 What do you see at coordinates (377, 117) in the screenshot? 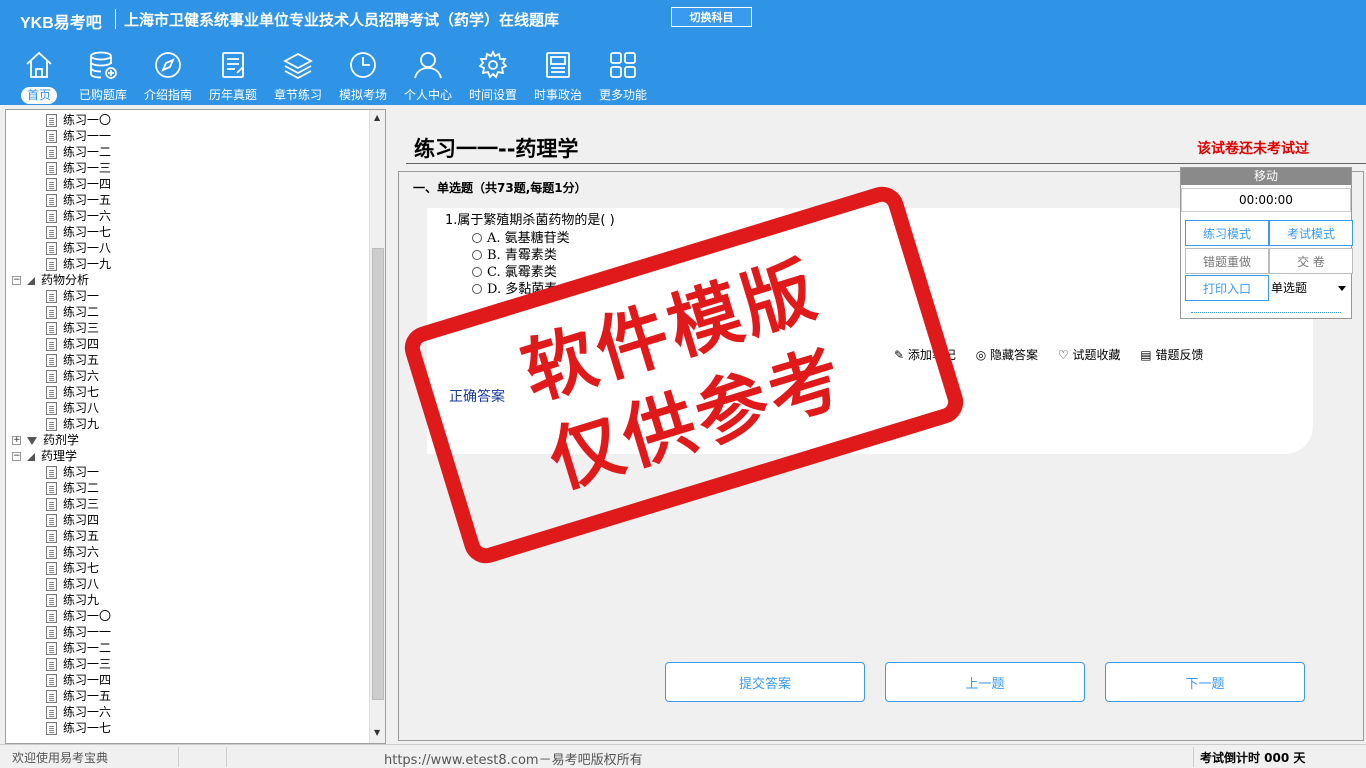
I see `scroll-up-icon: ▲` at bounding box center [377, 117].